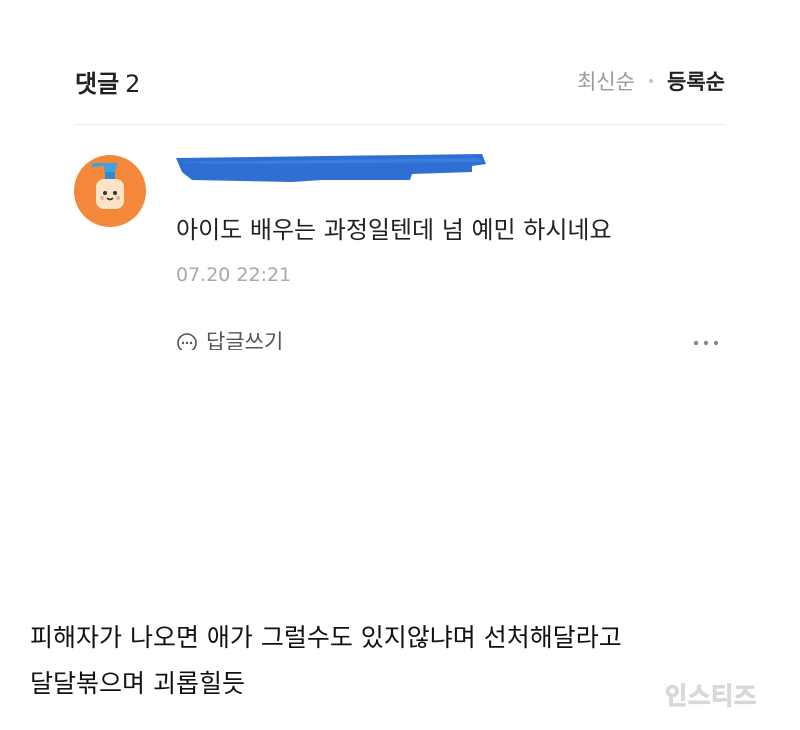 This screenshot has width=800, height=730. I want to click on sort-options: 최신순 등록순, so click(651, 81).